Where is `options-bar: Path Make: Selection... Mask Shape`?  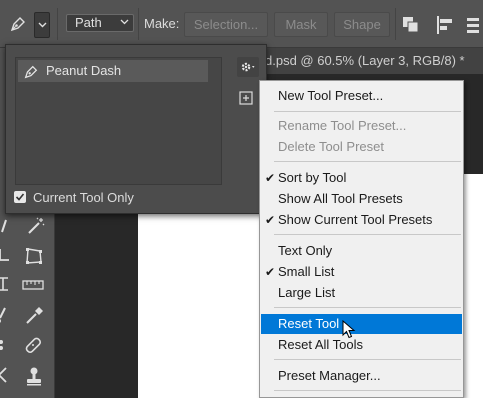
options-bar: Path Make: Selection... Mask Shape is located at coordinates (241, 24).